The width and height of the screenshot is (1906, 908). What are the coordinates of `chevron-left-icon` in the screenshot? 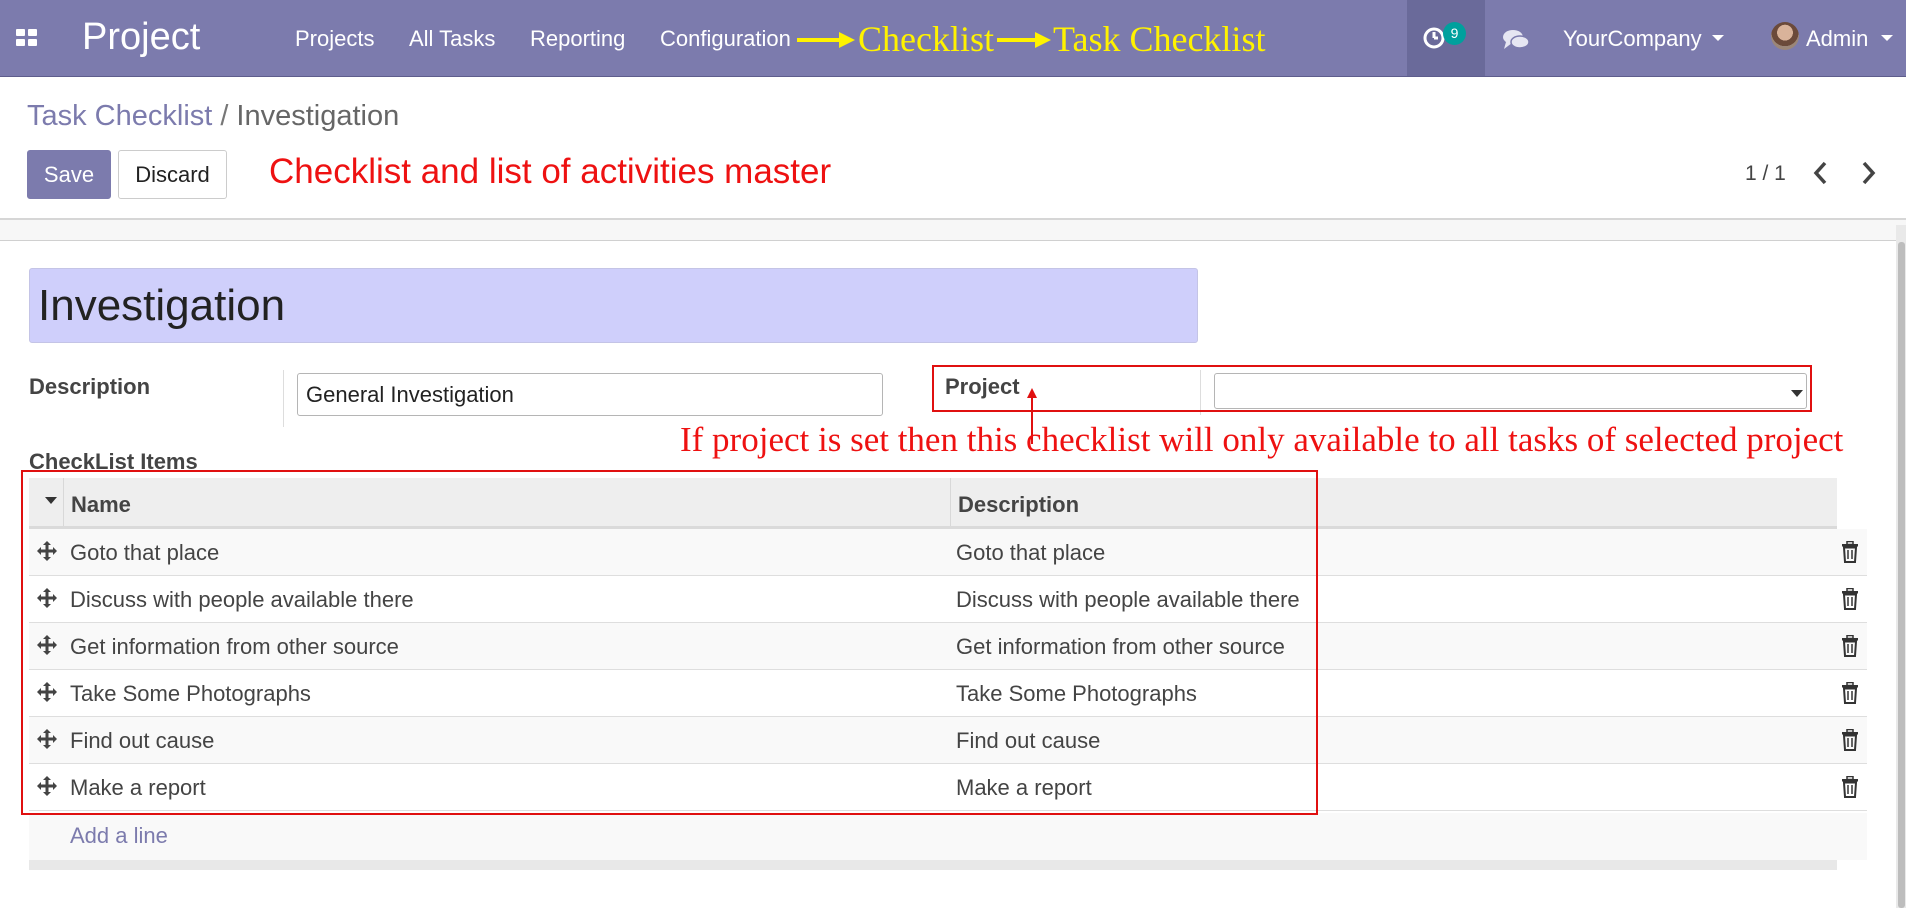 It's located at (1821, 173).